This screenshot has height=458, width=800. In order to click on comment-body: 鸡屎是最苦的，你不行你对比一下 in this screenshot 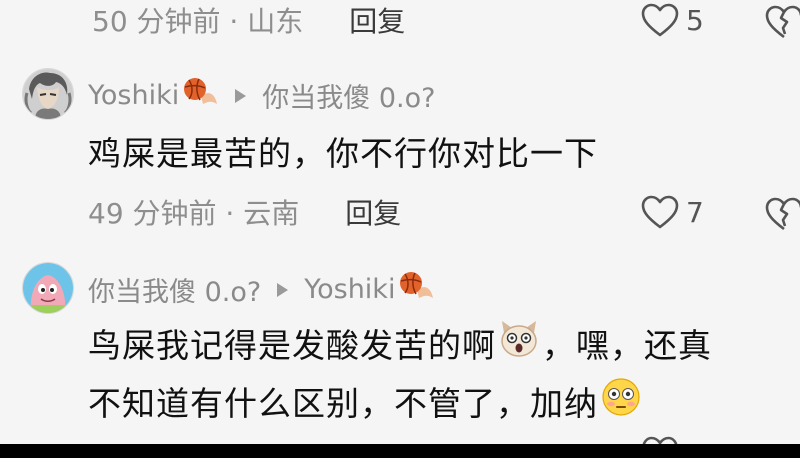, I will do `click(343, 154)`.